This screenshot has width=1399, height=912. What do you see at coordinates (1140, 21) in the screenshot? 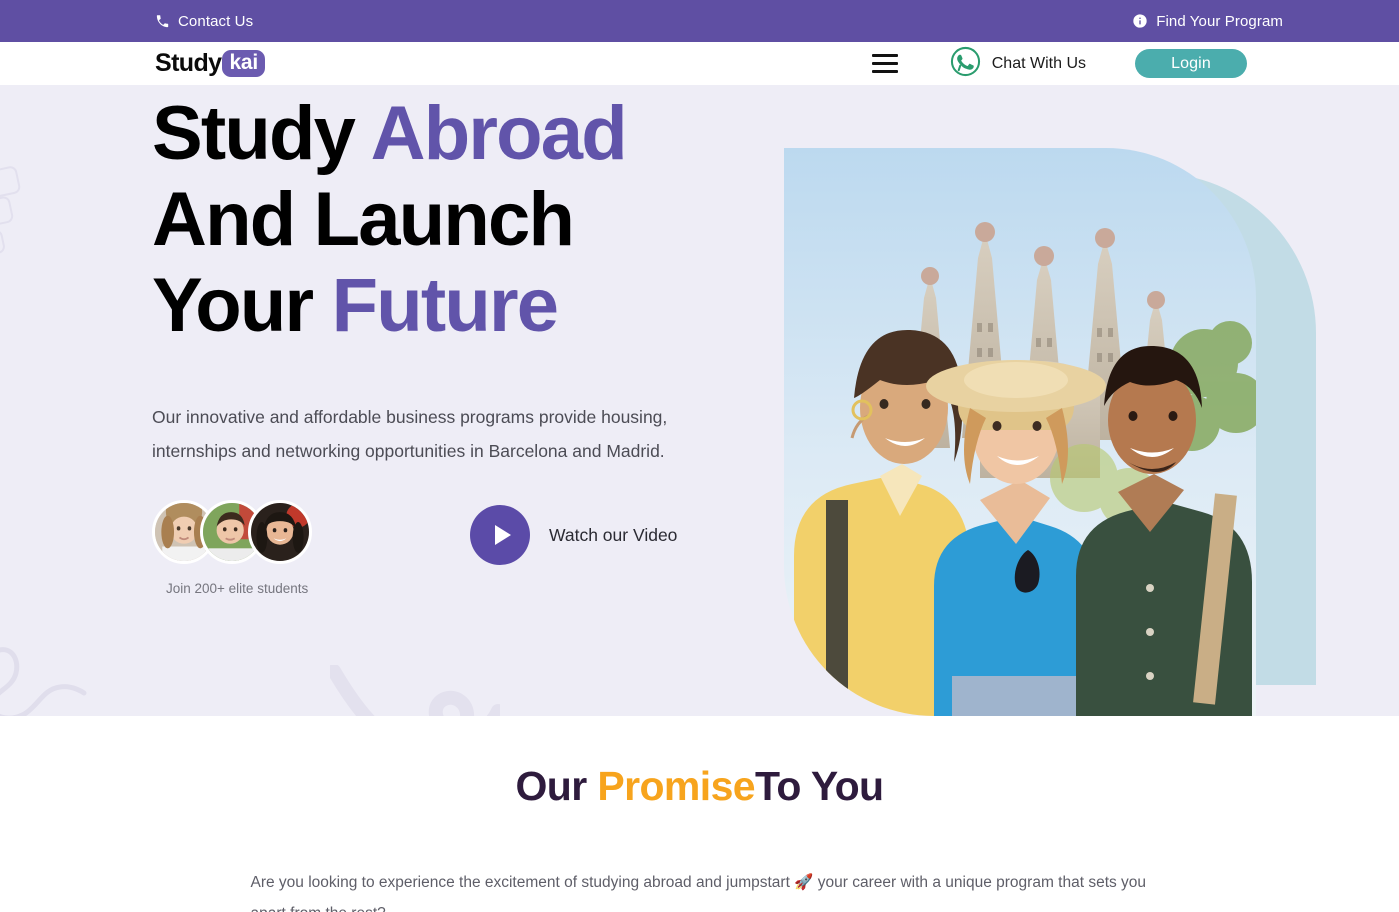
I see `info-icon` at bounding box center [1140, 21].